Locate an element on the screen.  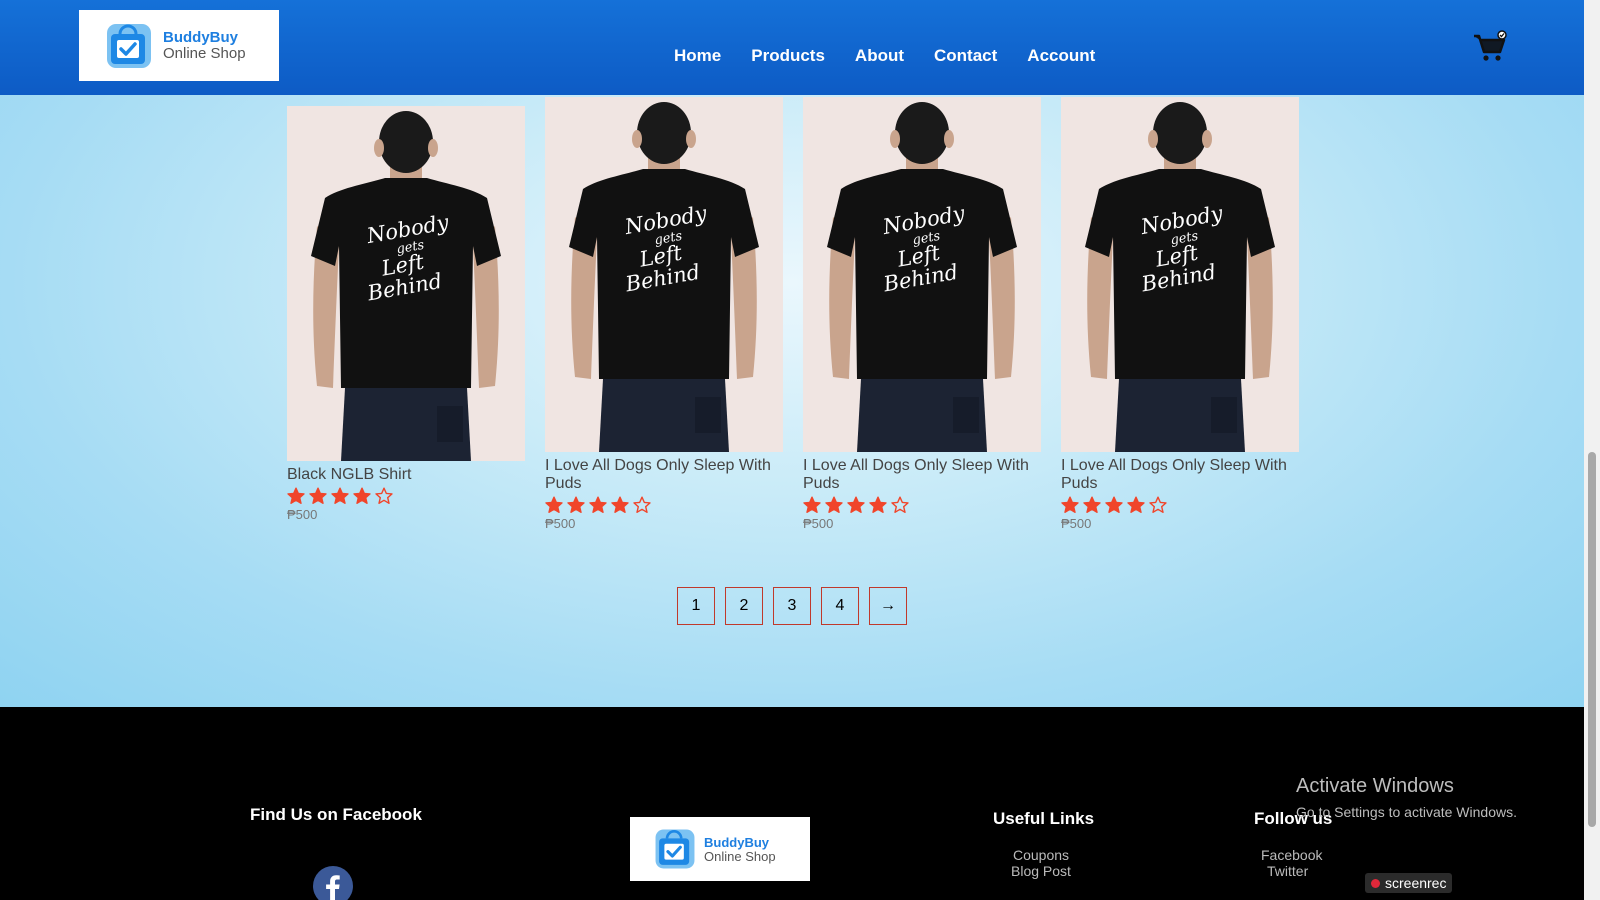
find-us-heading: Find Us on Facebook is located at coordinates (336, 814).